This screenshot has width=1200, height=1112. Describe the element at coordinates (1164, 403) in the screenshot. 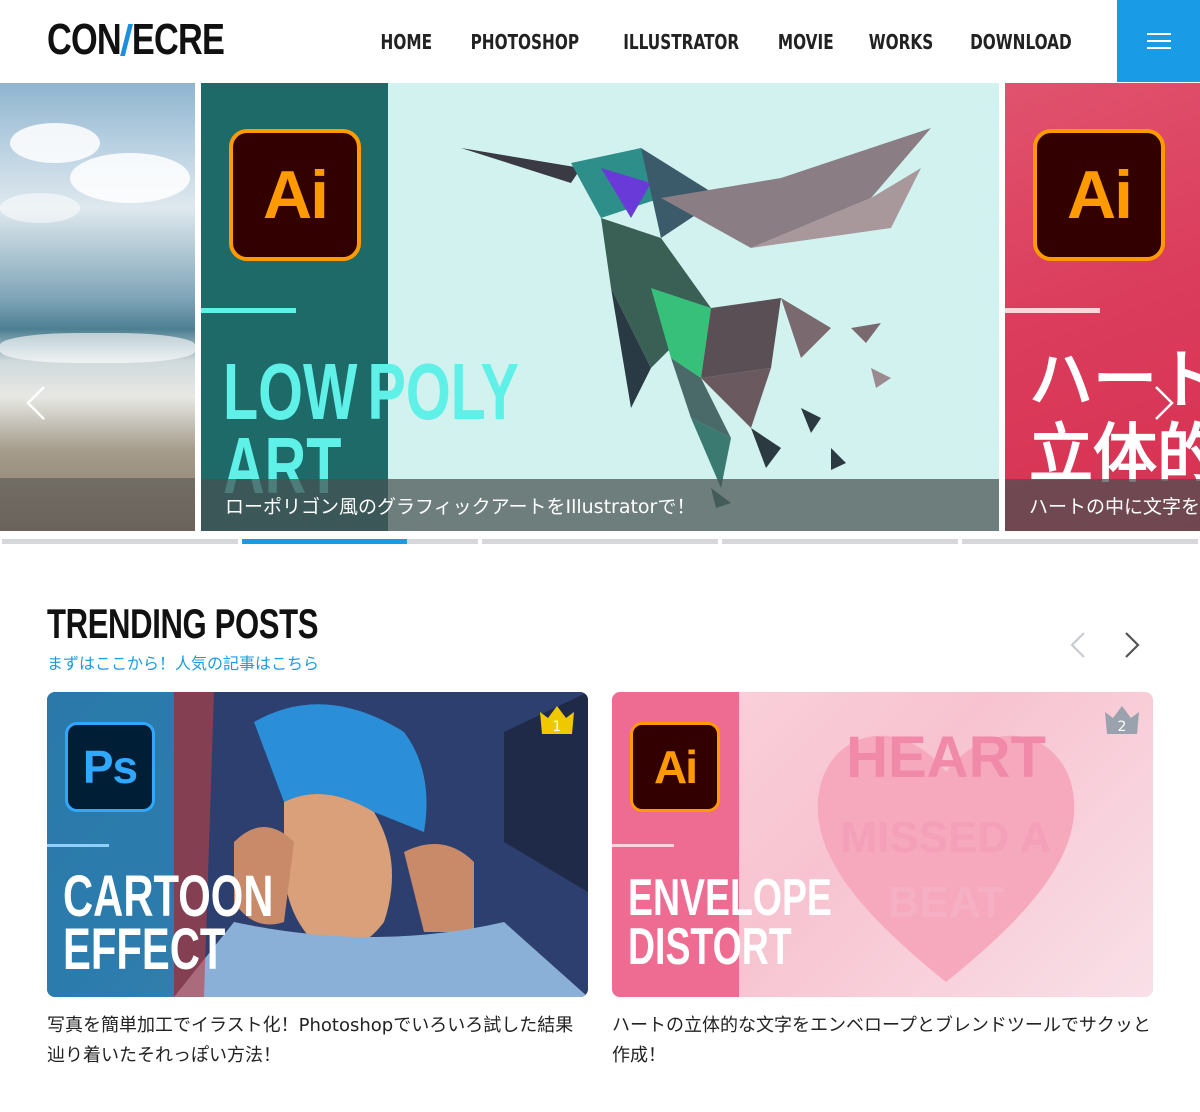

I see `slider-next-arrow-icon` at that location.